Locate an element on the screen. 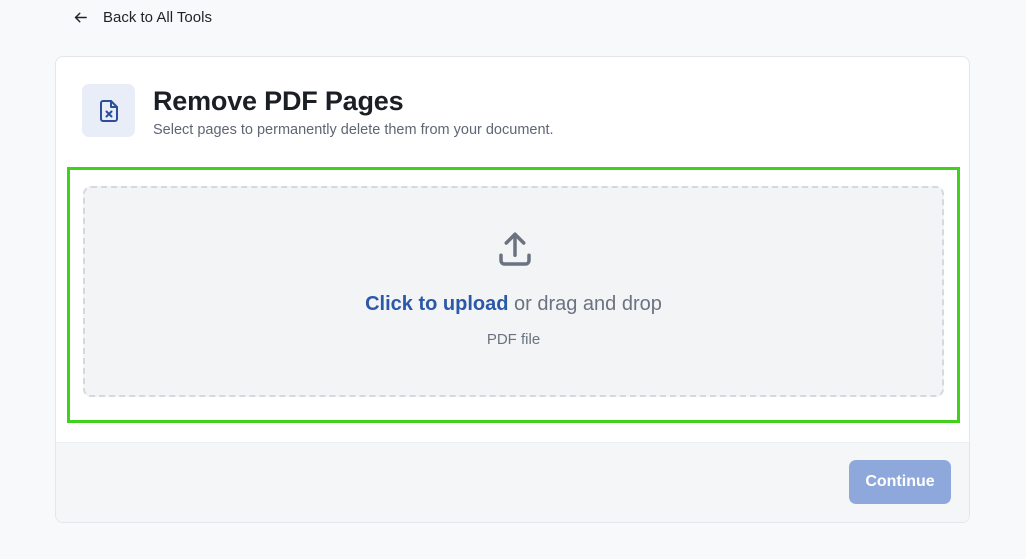  back-to-all-tools-link: Back to All Tools is located at coordinates (142, 17).